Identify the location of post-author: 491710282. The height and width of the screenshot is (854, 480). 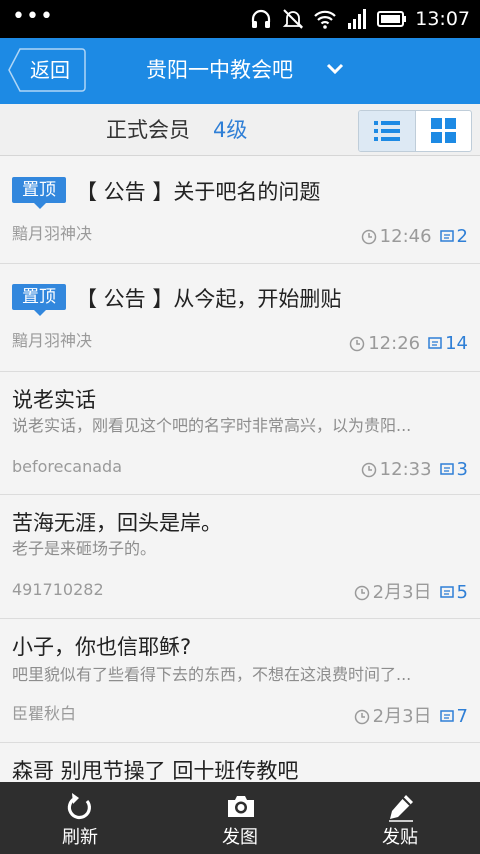
(58, 589).